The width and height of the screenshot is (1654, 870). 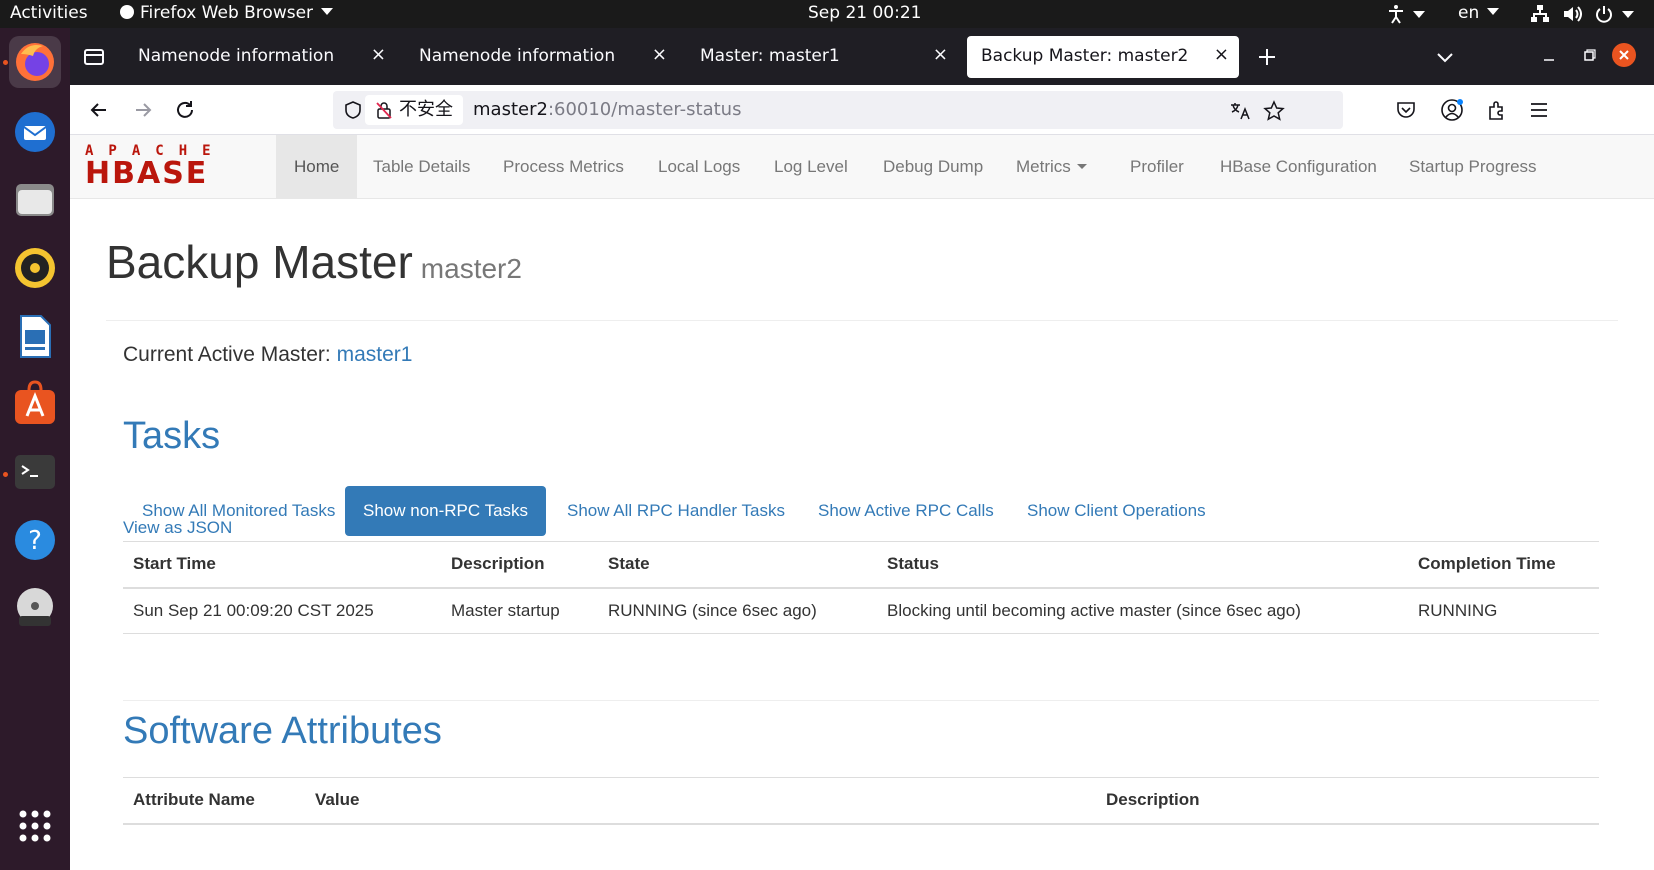 What do you see at coordinates (1081, 166) in the screenshot?
I see `caret-down-icon` at bounding box center [1081, 166].